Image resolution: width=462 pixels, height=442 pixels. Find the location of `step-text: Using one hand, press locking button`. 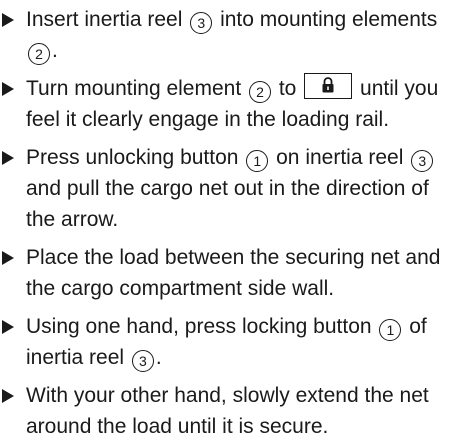

step-text: Using one hand, press locking button is located at coordinates (202, 326).